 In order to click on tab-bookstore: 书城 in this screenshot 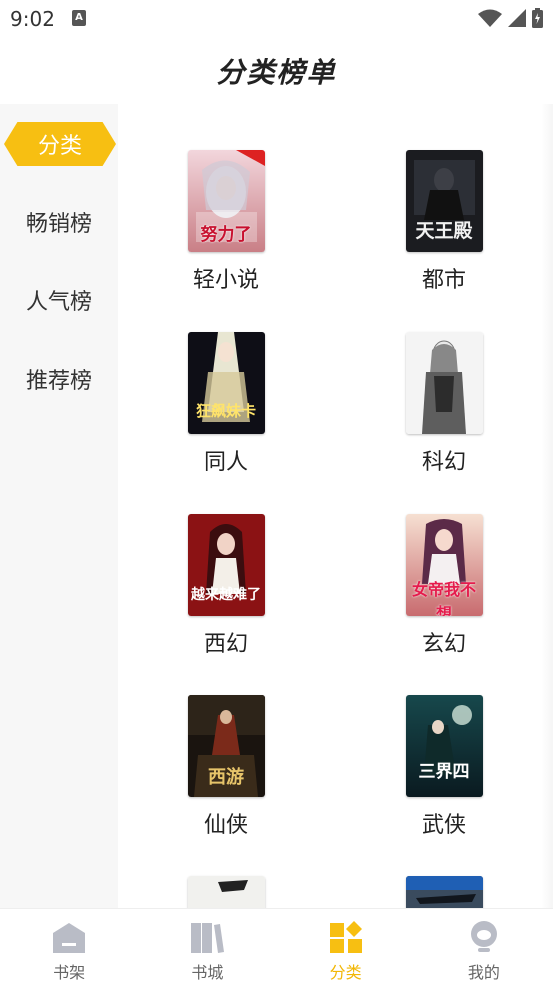, I will do `click(207, 946)`.